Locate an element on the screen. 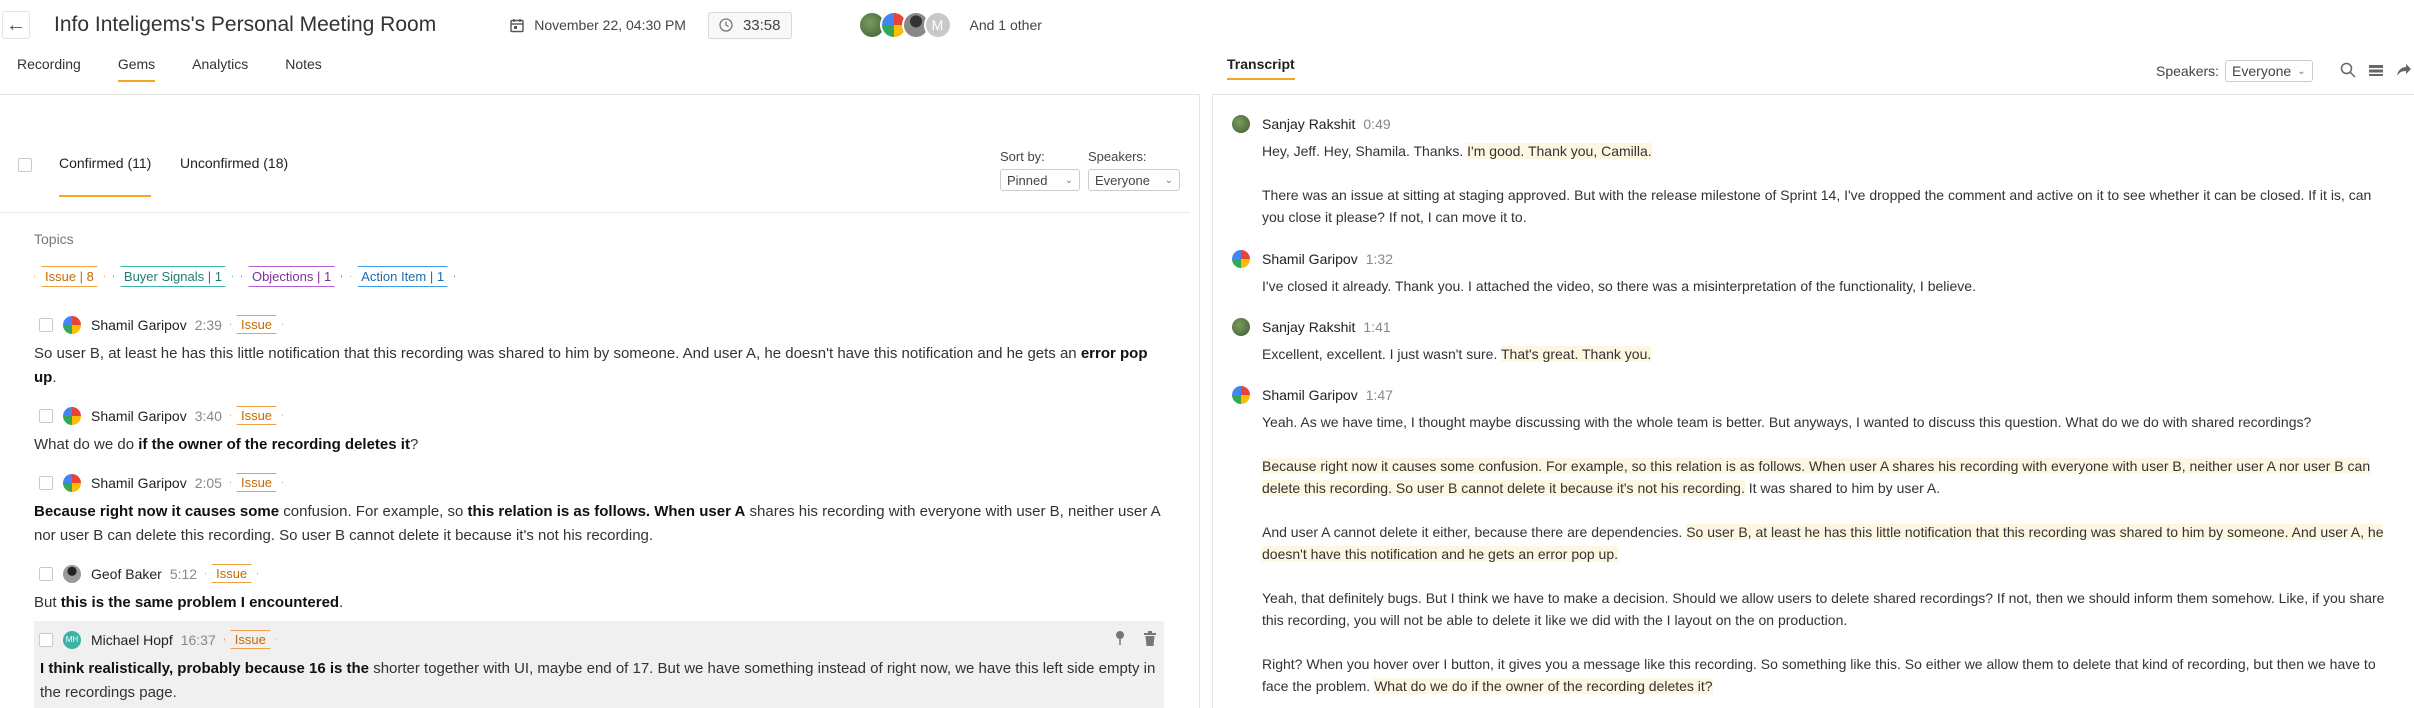  transcript-highlight: I'm good. Thank you, Camilla. is located at coordinates (1559, 151).